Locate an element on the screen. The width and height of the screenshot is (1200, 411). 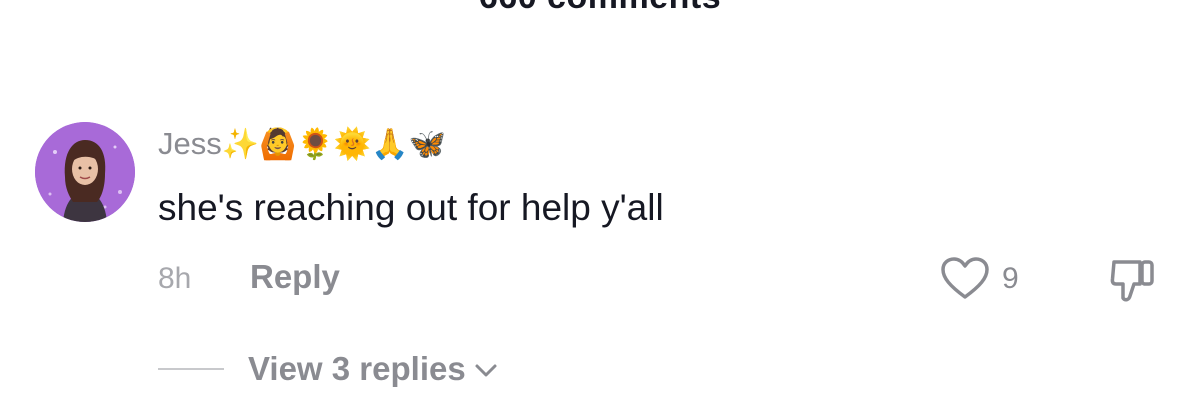
chevron-down-icon is located at coordinates (486, 370).